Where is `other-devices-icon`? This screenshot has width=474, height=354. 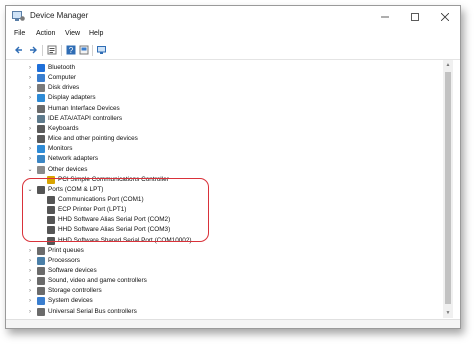
other-devices-icon is located at coordinates (41, 169).